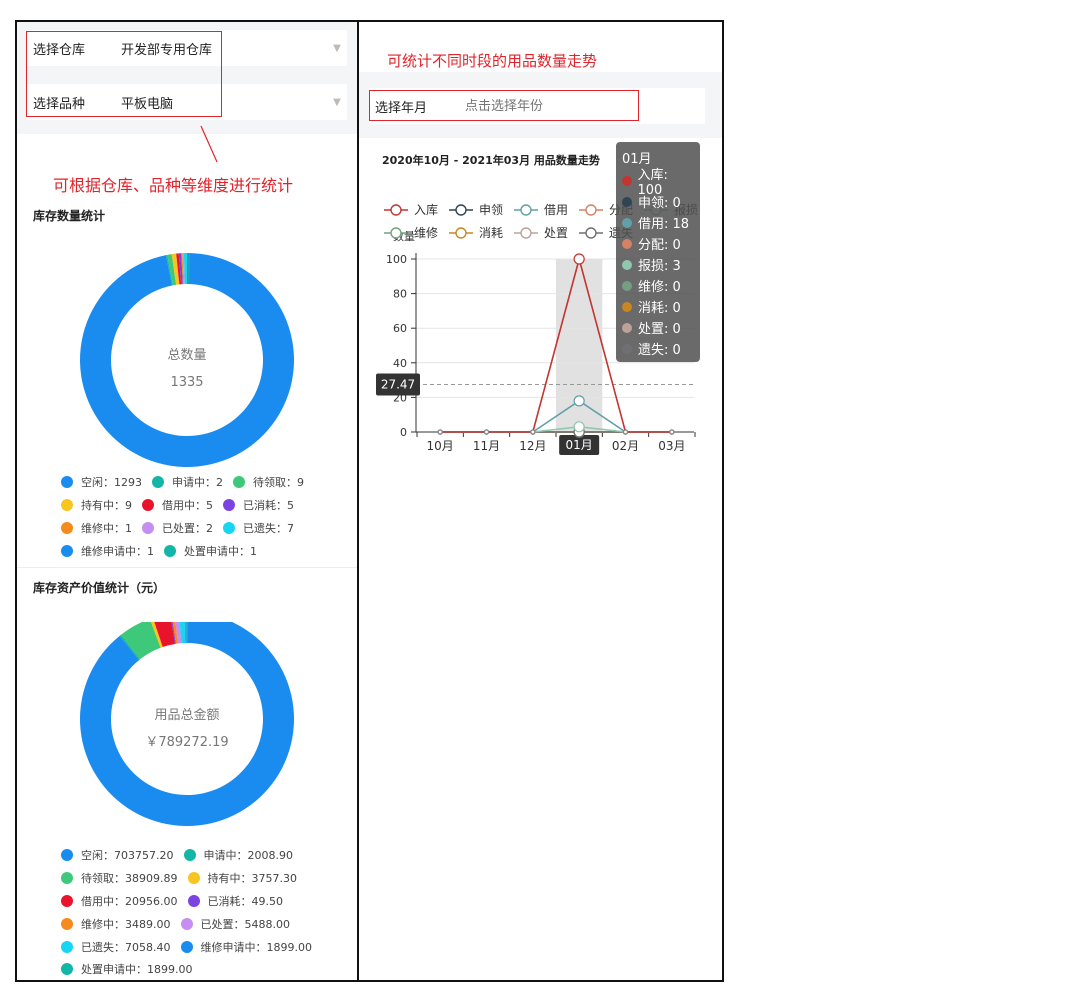 The width and height of the screenshot is (1079, 1006). I want to click on tooltip-value: 消耗: 0, so click(659, 308).